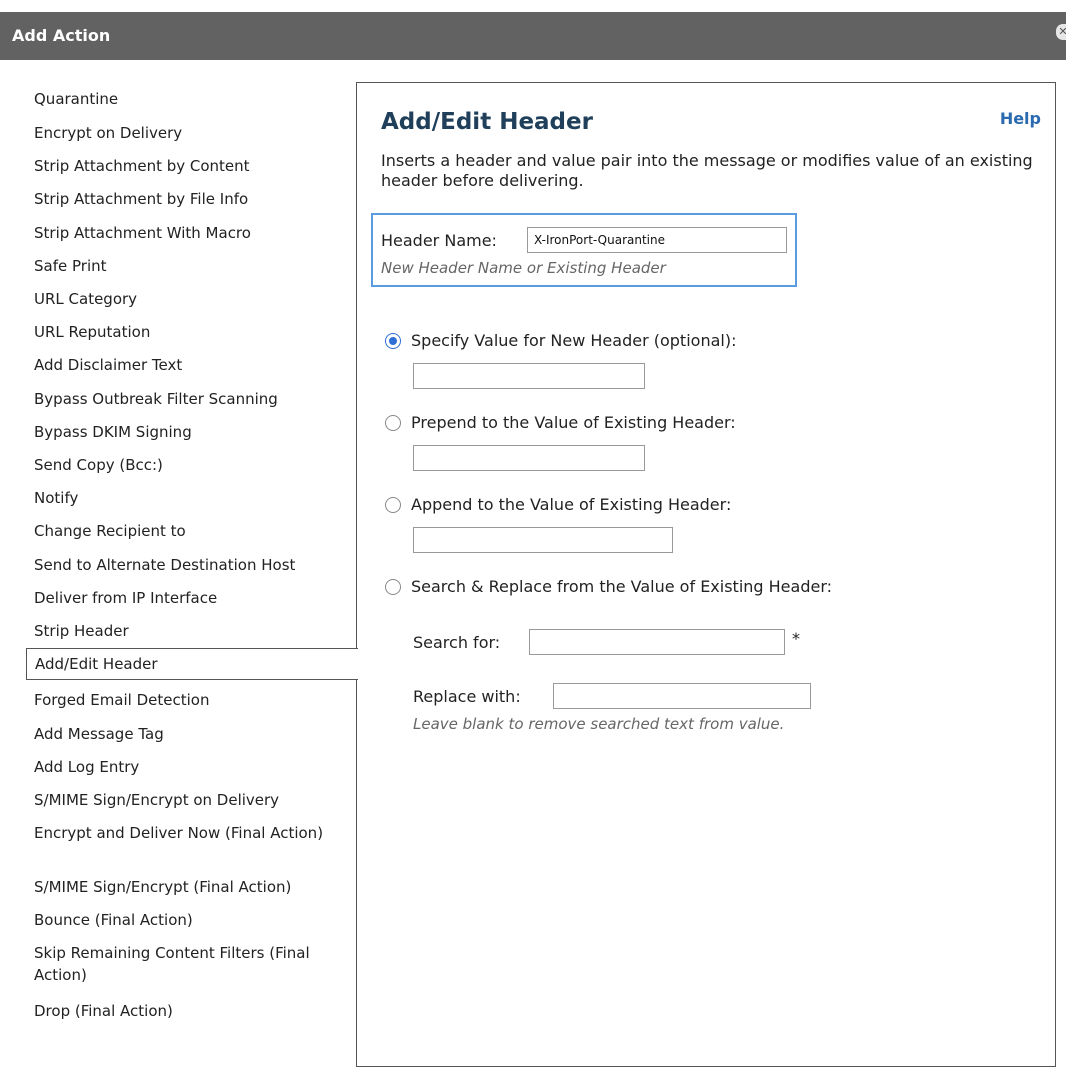 The height and width of the screenshot is (1067, 1066). Describe the element at coordinates (682, 696) in the screenshot. I see `replace-with-input` at that location.